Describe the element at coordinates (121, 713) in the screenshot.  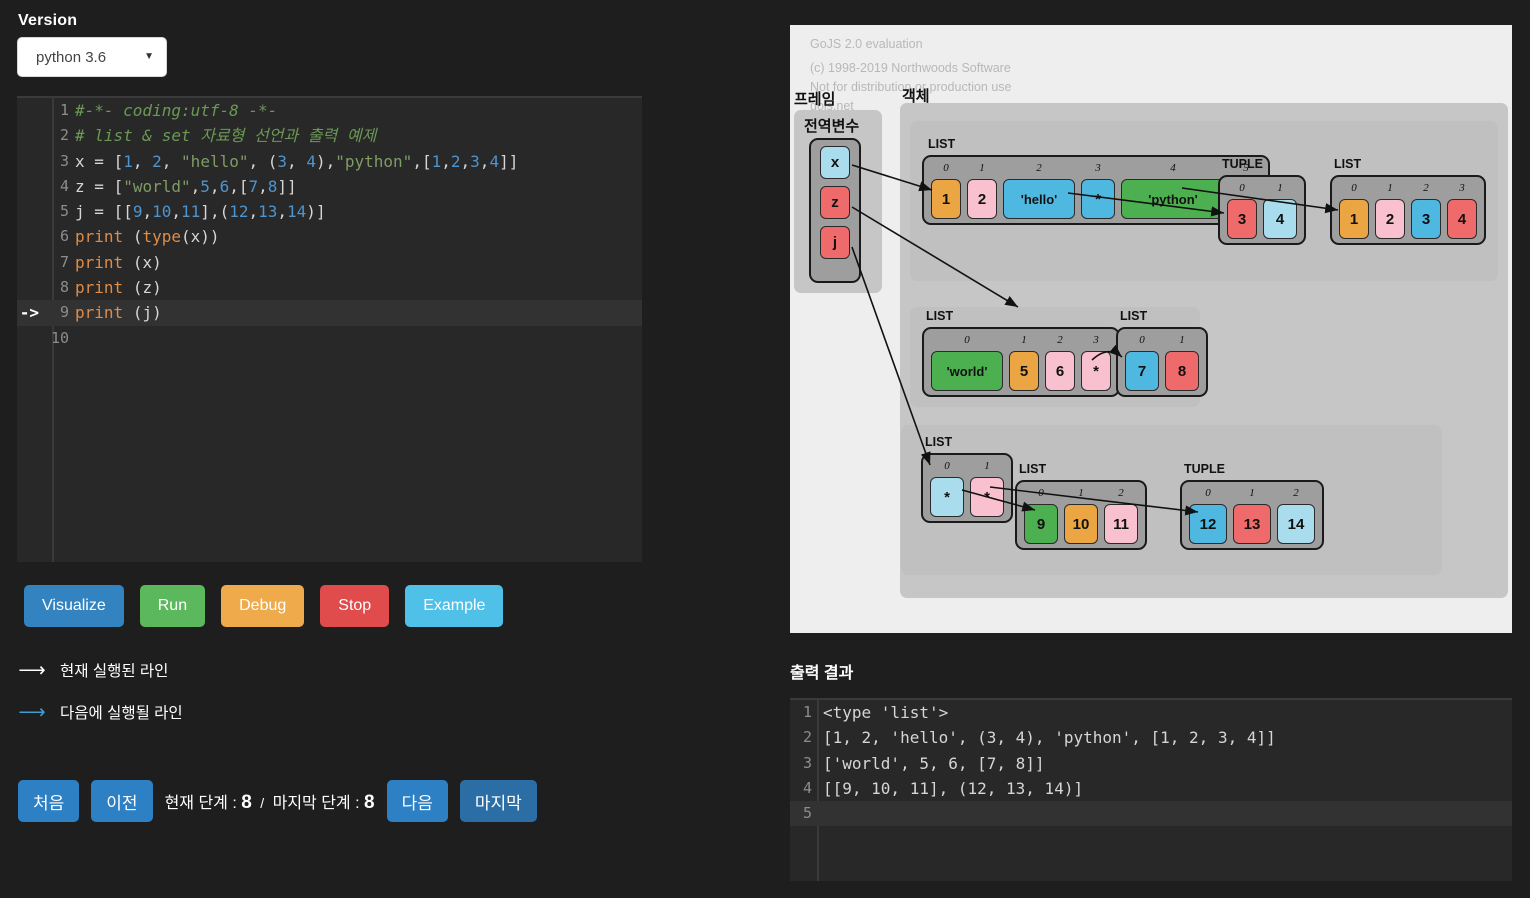
I see `legend-next-label: 다음에 실행될 라인` at that location.